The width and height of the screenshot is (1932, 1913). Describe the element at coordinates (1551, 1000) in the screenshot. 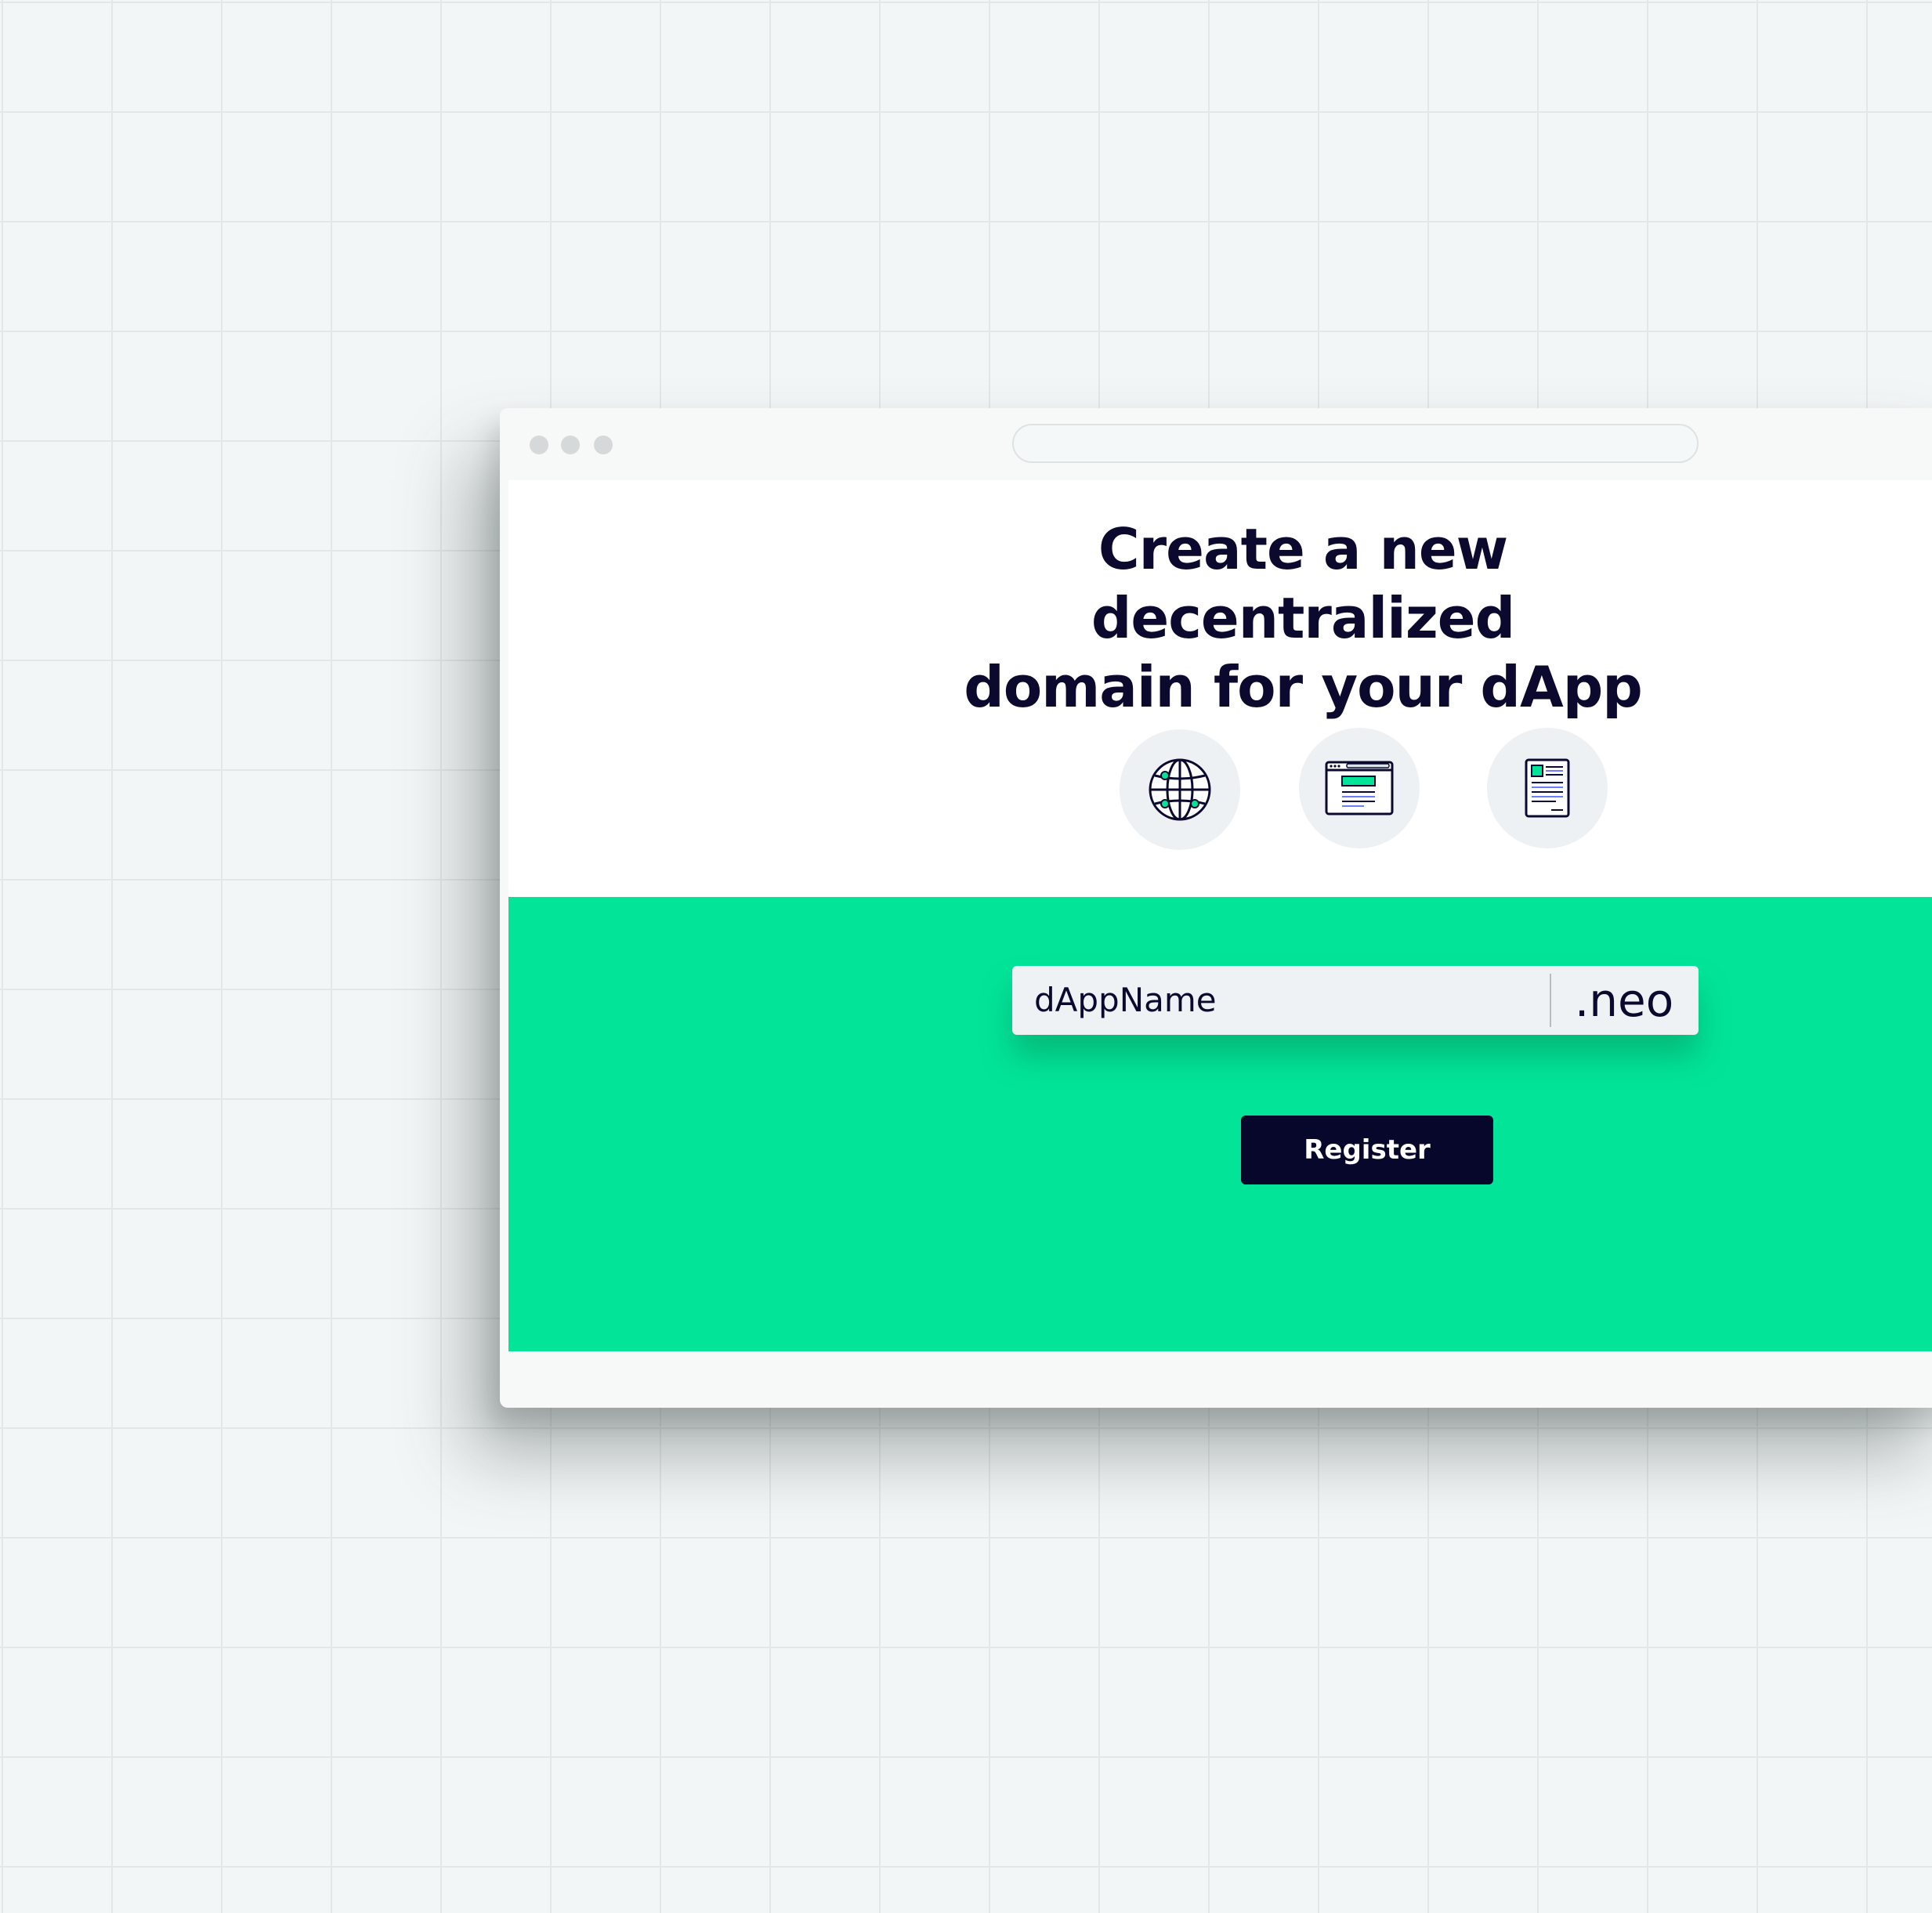

I see `field-divider` at that location.